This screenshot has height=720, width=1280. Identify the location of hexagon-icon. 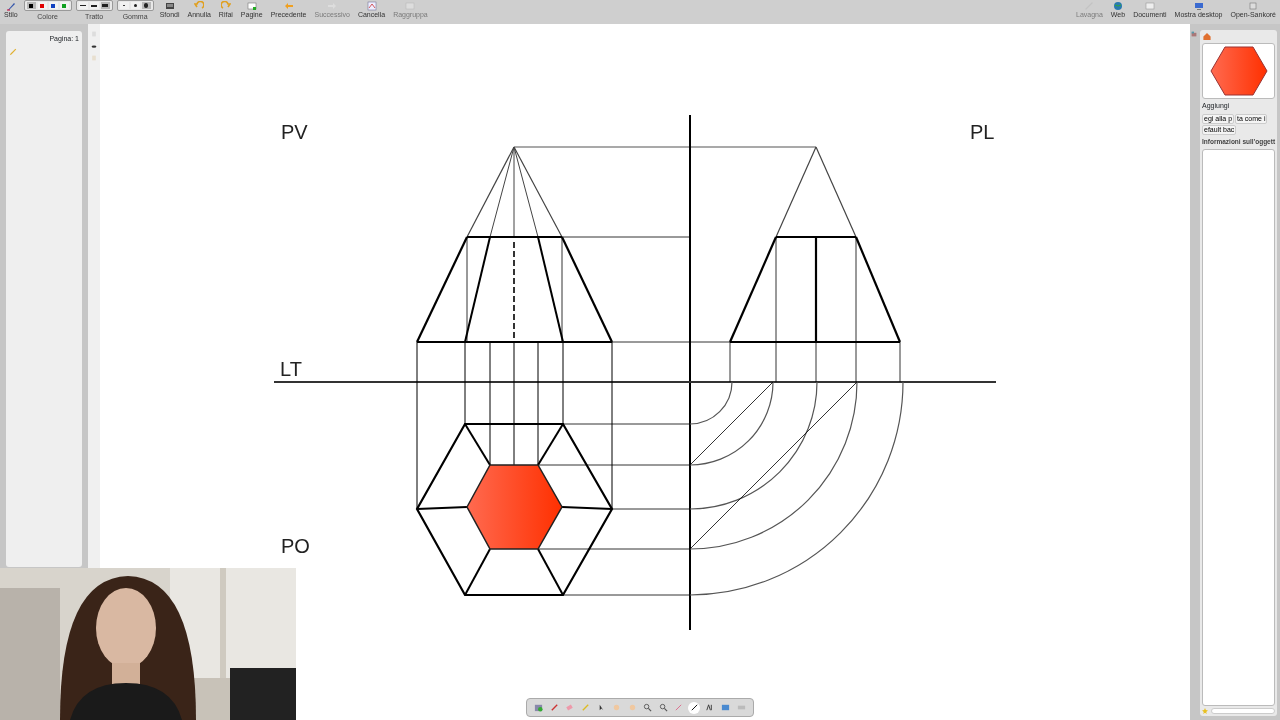
(1238, 71).